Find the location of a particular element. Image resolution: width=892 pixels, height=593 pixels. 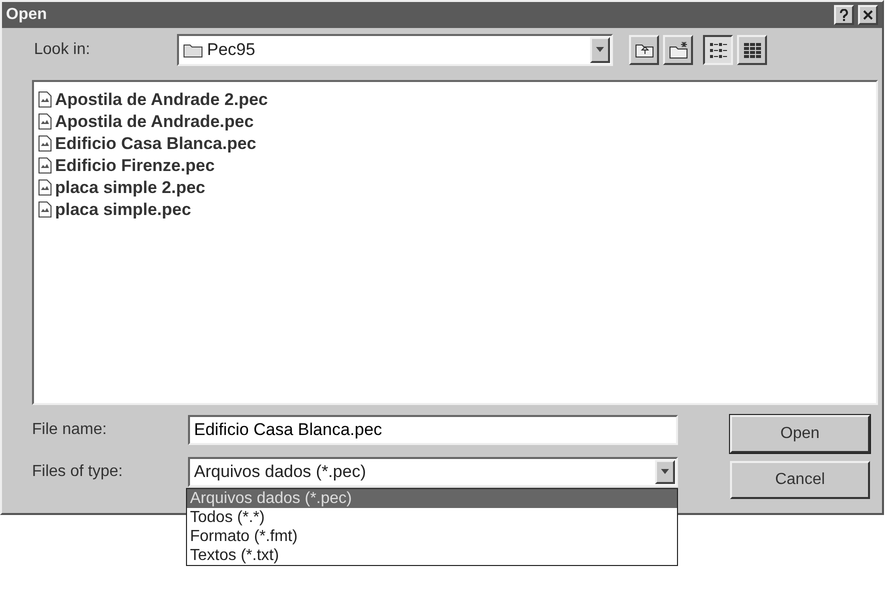

details-view-icon is located at coordinates (752, 50).